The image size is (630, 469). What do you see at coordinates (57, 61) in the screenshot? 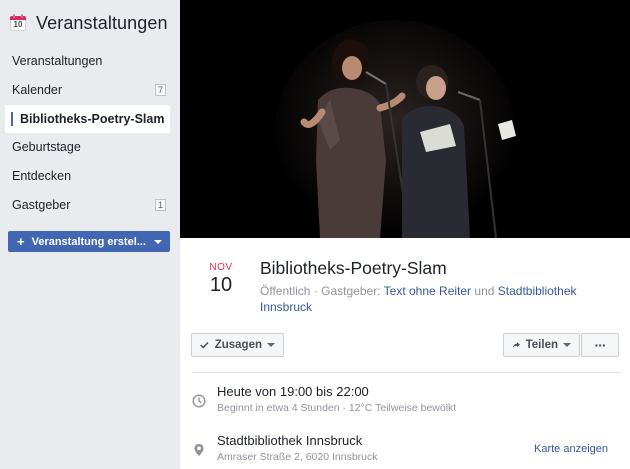
I see `sidebar-item-label: Veranstaltungen` at bounding box center [57, 61].